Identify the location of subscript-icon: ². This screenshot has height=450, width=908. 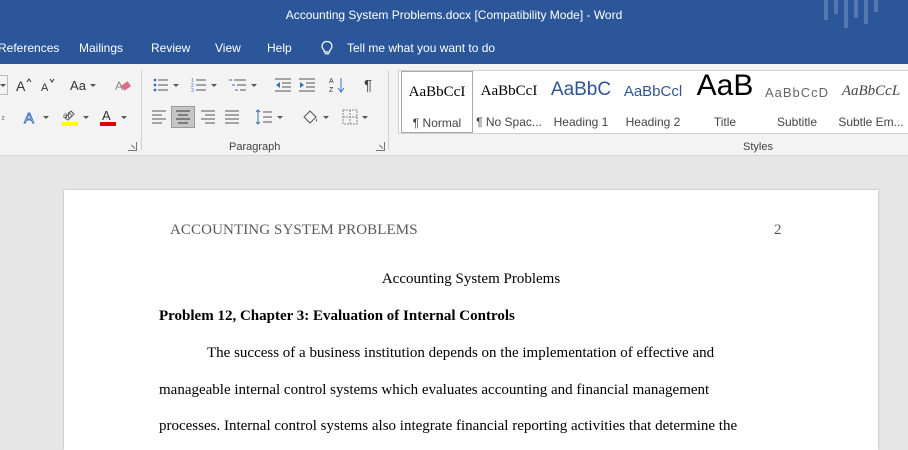
(4, 119).